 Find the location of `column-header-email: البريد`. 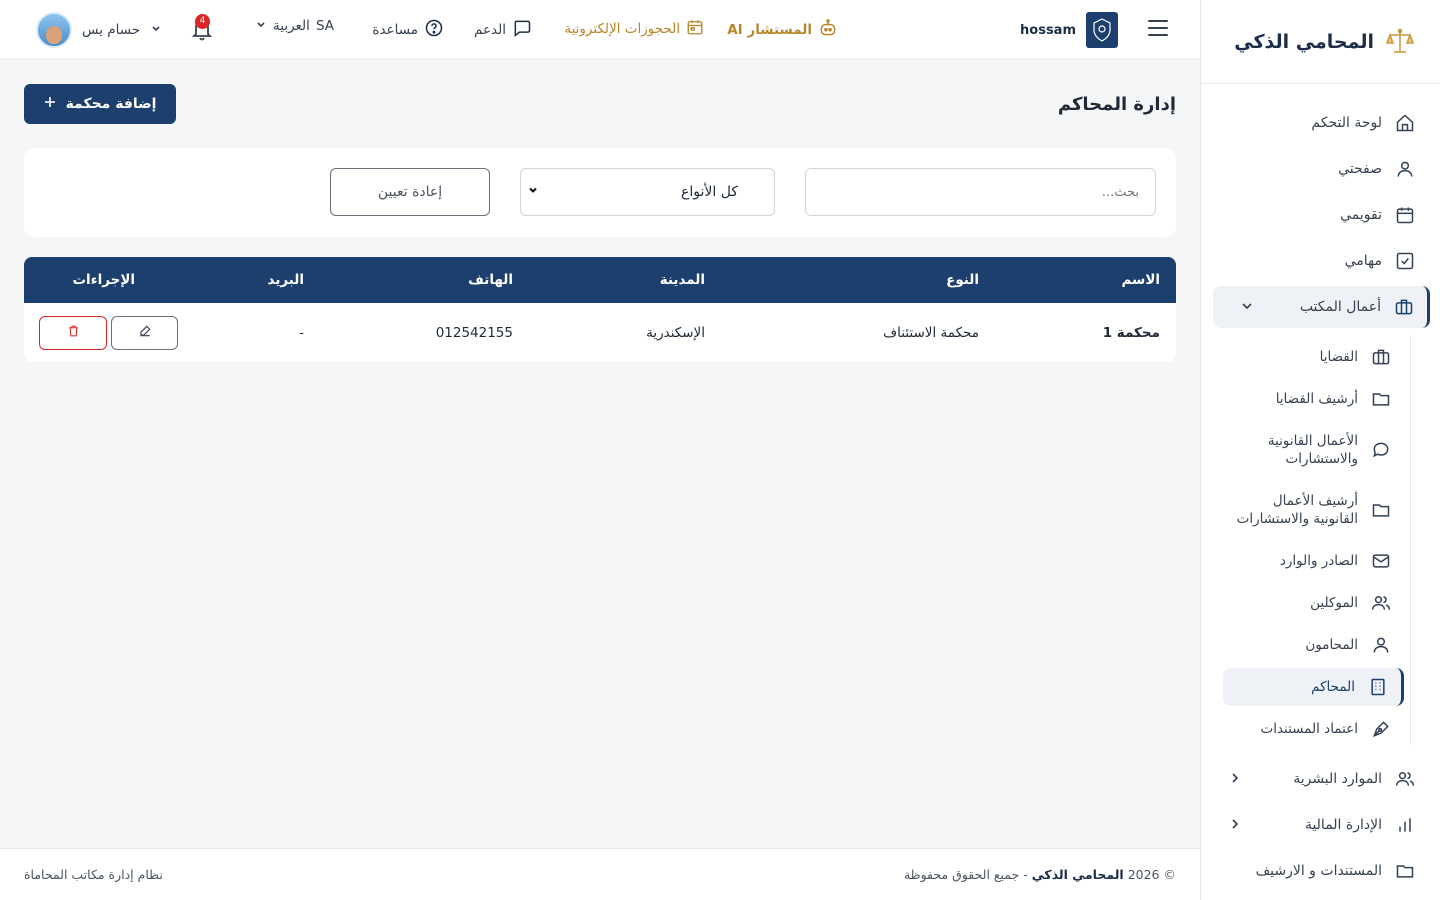

column-header-email: البريد is located at coordinates (286, 280).